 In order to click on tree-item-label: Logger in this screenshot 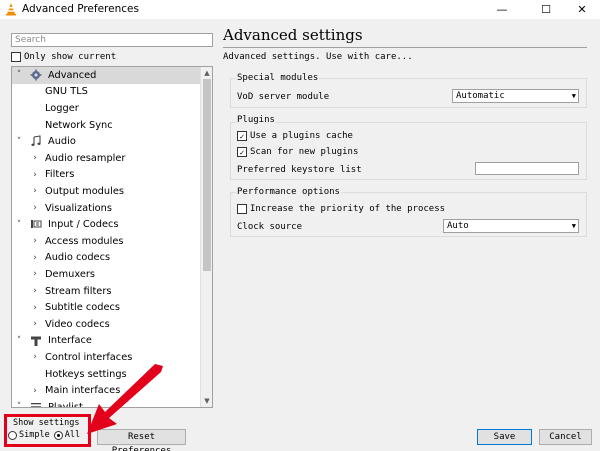, I will do `click(62, 108)`.